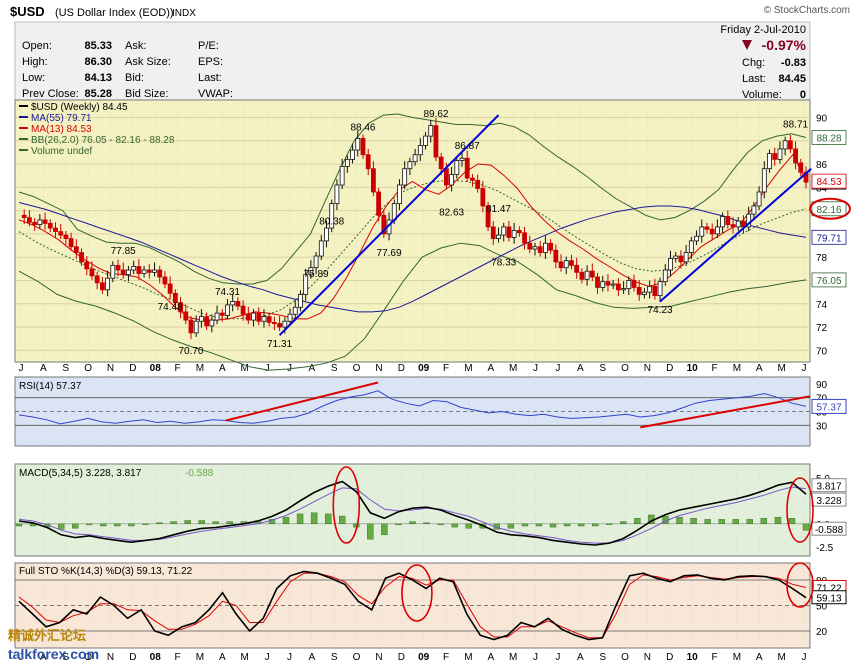 This screenshot has height=668, width=858. I want to click on quote-label: Bid:, so click(134, 78).